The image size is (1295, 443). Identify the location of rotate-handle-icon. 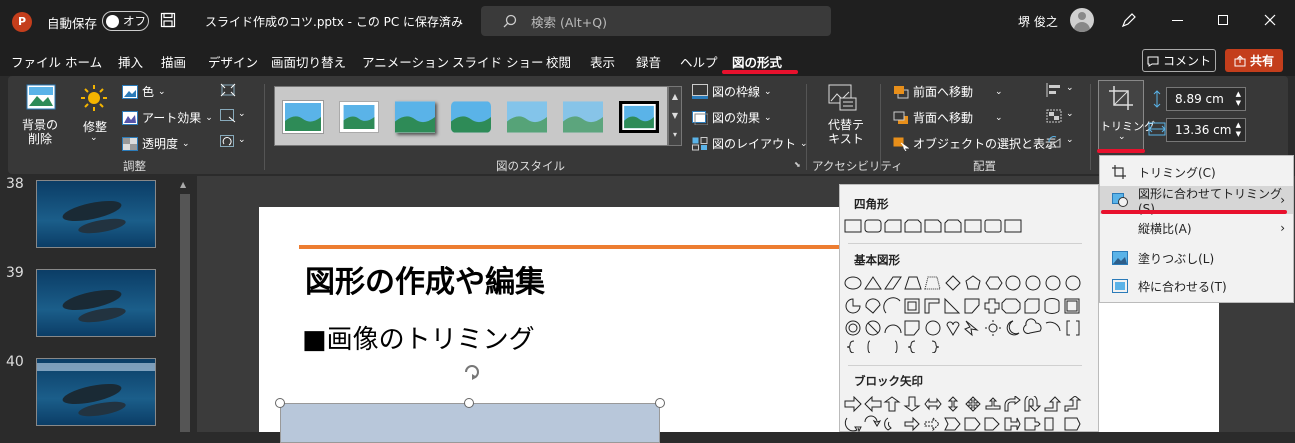
(472, 372).